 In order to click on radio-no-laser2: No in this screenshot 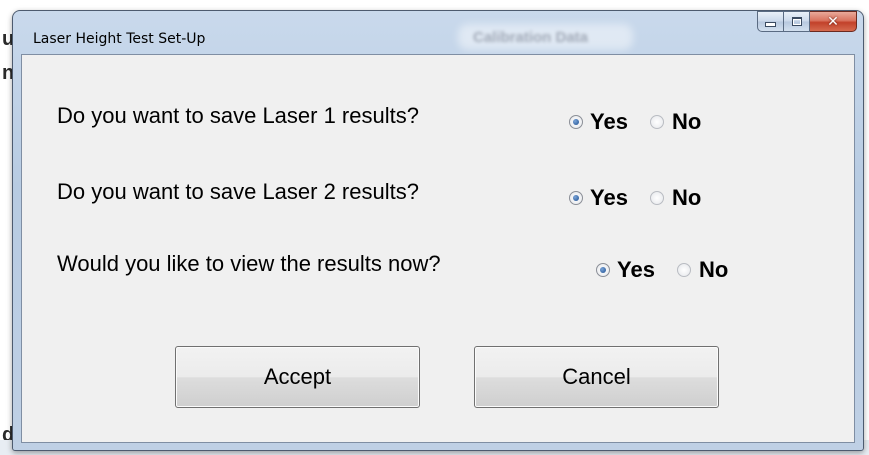, I will do `click(675, 198)`.